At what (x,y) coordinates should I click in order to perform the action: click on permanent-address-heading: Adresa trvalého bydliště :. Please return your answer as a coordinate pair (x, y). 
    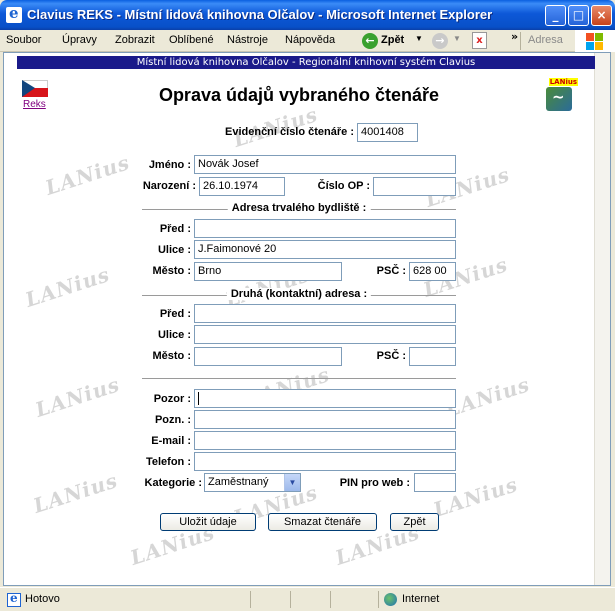
    Looking at the image, I should click on (299, 208).